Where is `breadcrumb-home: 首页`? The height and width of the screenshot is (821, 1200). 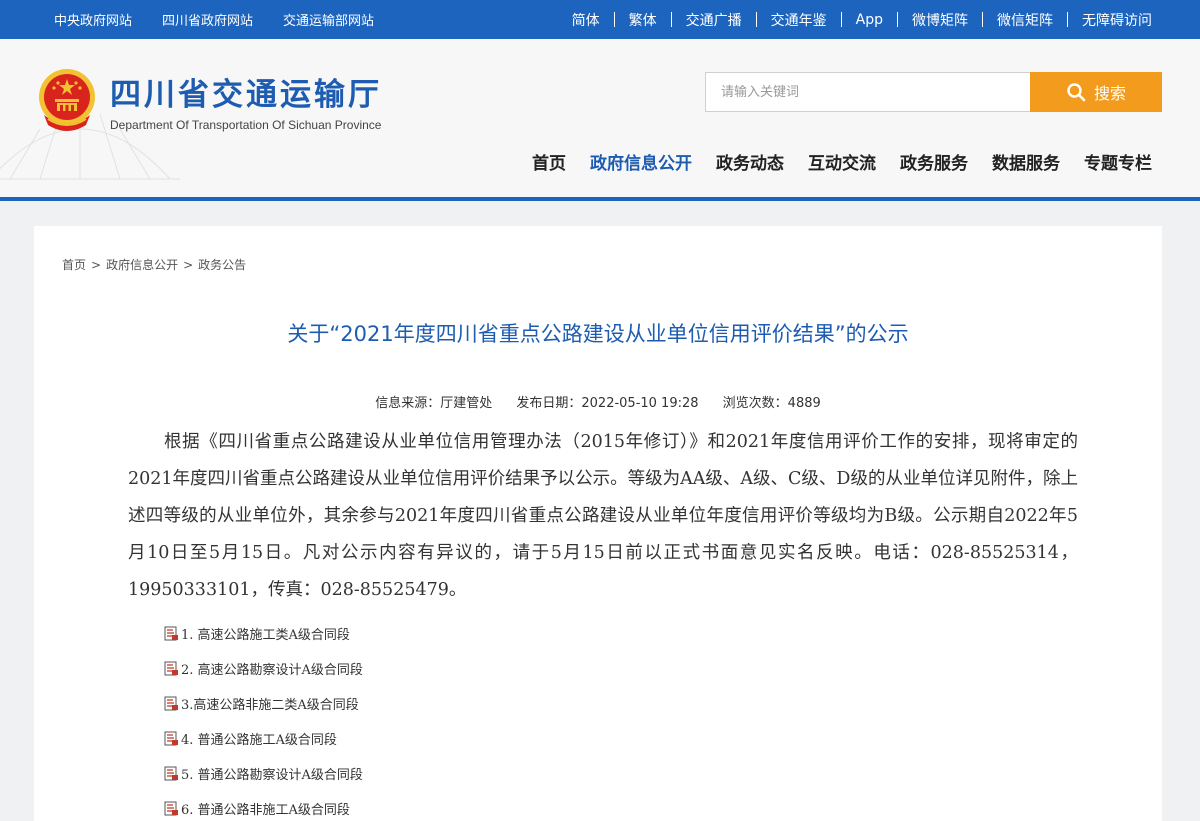
breadcrumb-home: 首页 is located at coordinates (74, 265).